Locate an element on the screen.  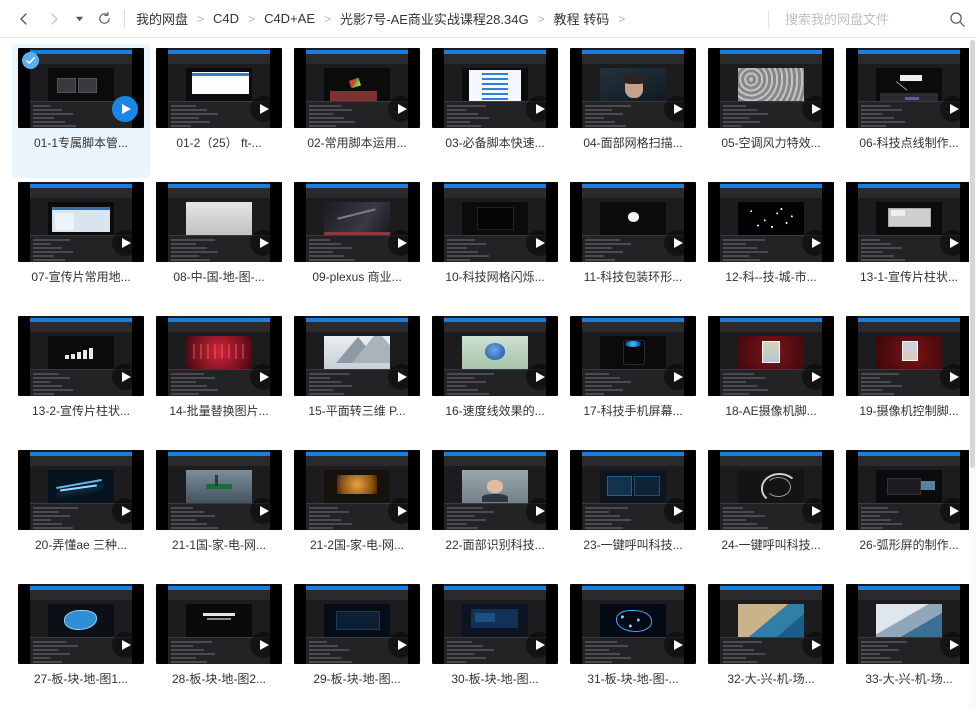
refresh-button is located at coordinates (104, 19).